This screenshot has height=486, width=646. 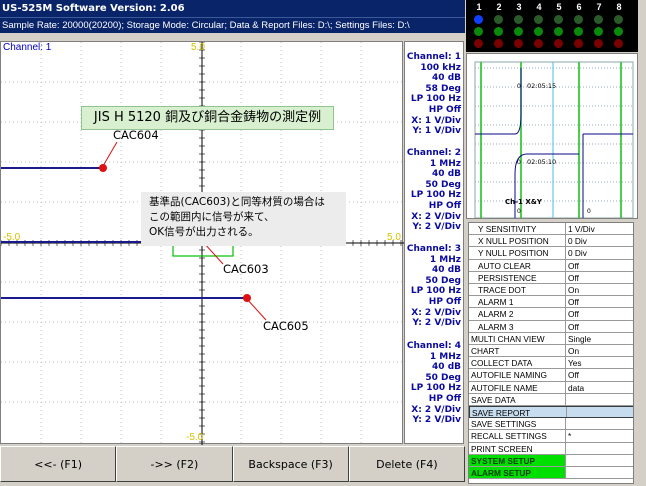 I want to click on setting-row-y-sensitivity: Y SENSITIVITY 1 V/Div, so click(x=551, y=229).